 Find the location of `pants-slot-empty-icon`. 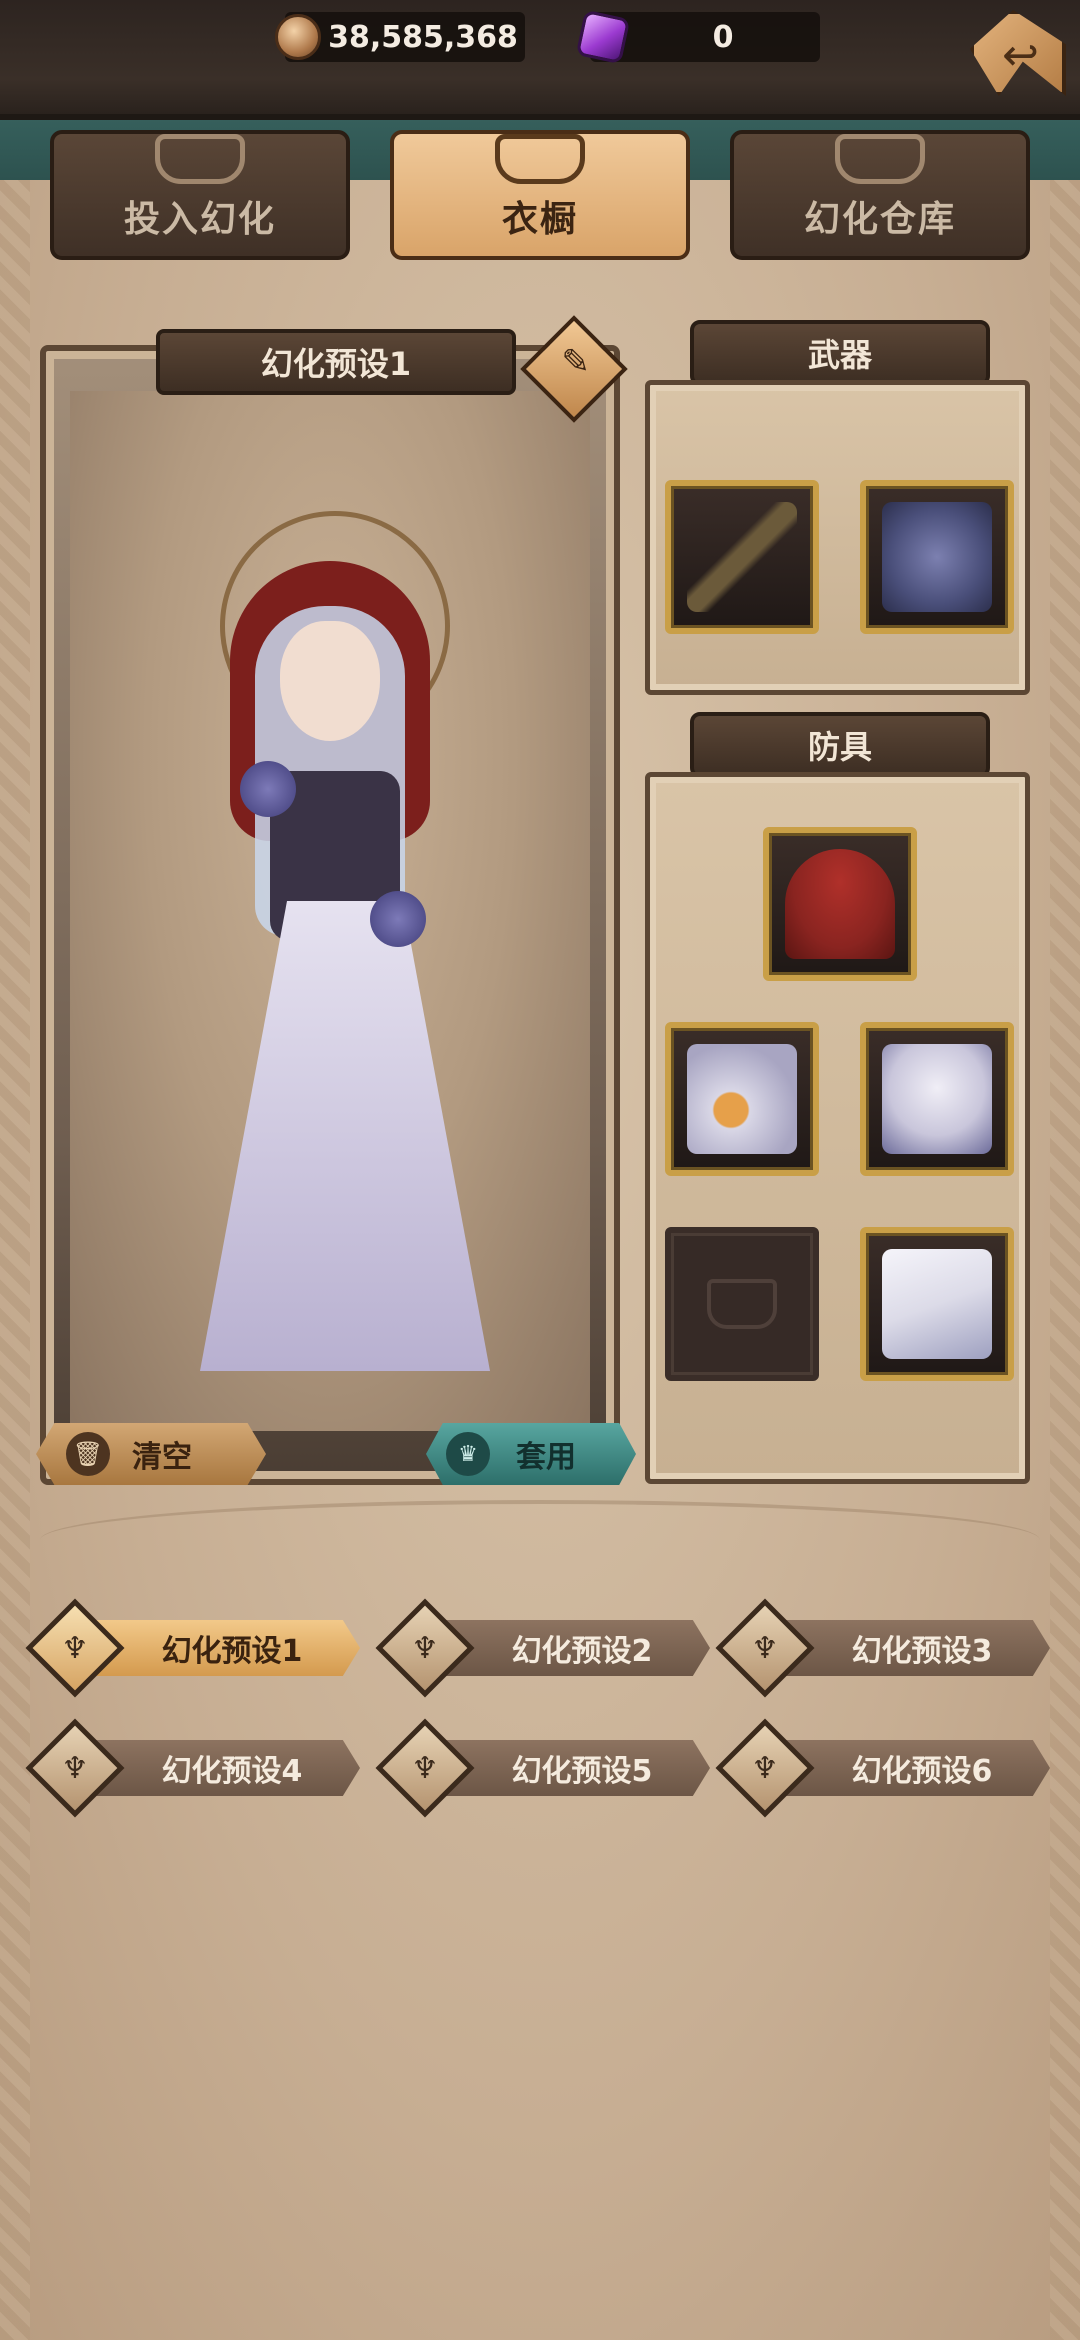

pants-slot-empty-icon is located at coordinates (742, 1304).